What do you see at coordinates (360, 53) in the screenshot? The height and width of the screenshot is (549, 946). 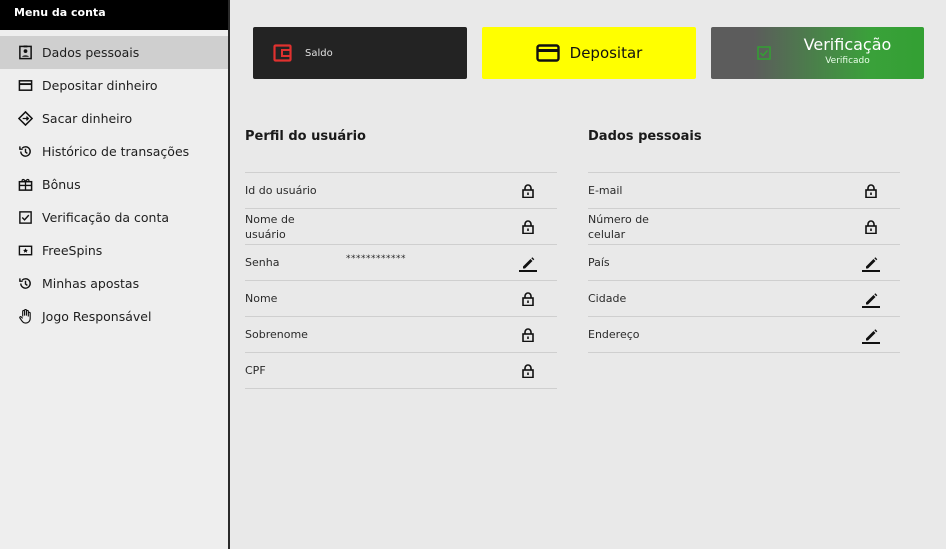 I see `balance-card: Saldo` at bounding box center [360, 53].